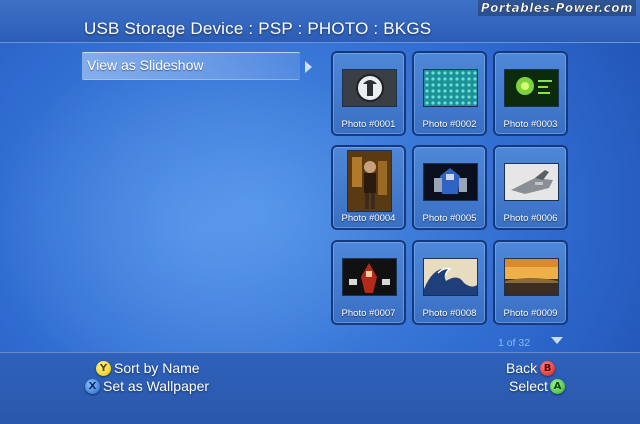 Image resolution: width=640 pixels, height=424 pixels. I want to click on photo-caption: Photo #0002, so click(449, 124).